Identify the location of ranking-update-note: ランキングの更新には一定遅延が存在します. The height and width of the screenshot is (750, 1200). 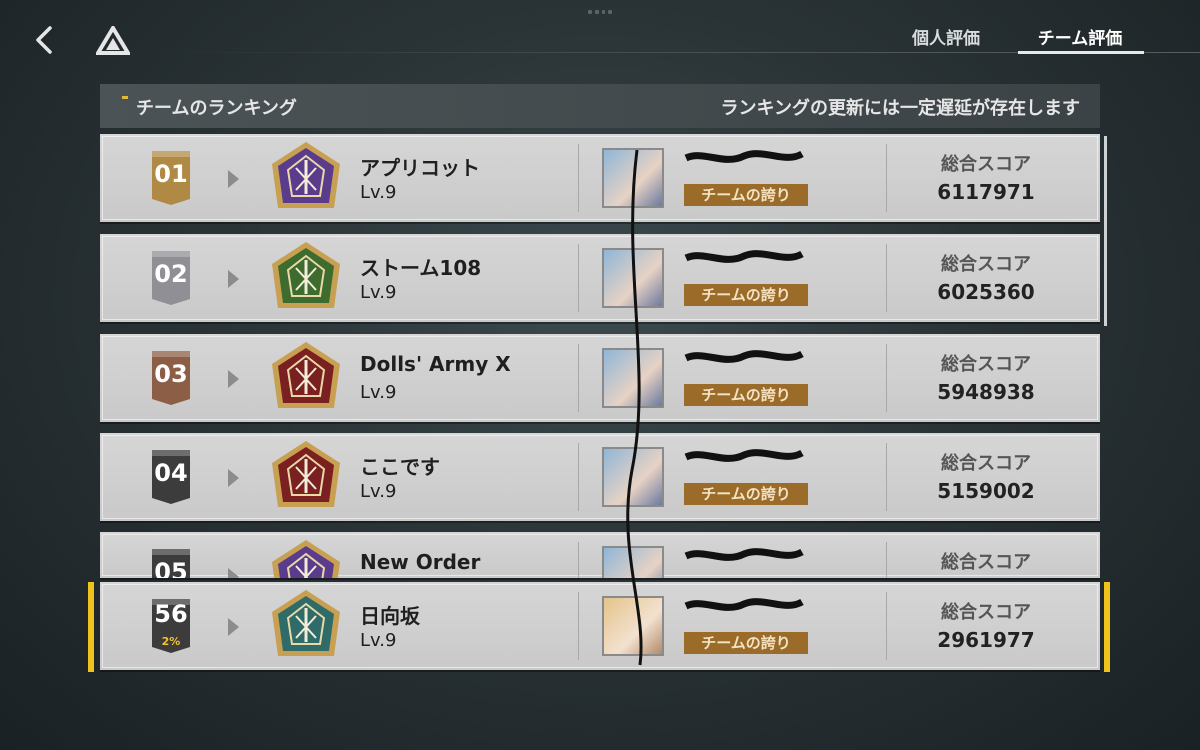
(900, 108).